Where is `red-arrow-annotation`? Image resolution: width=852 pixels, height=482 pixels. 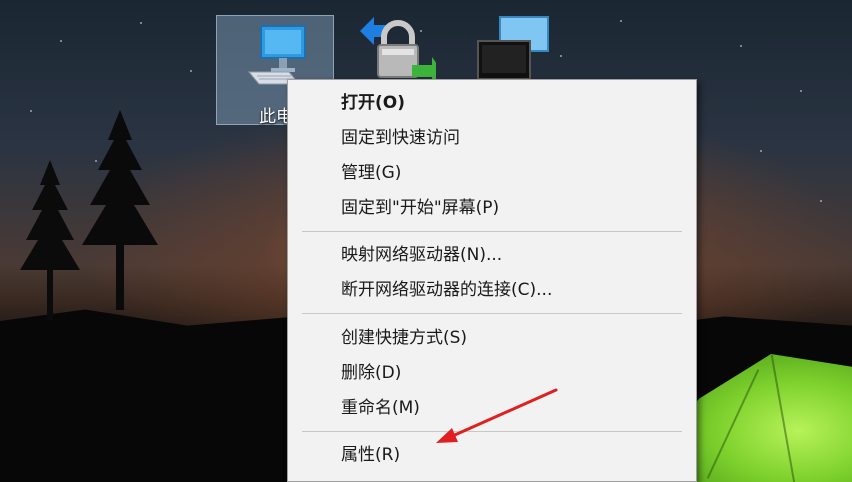
red-arrow-annotation is located at coordinates (497, 415).